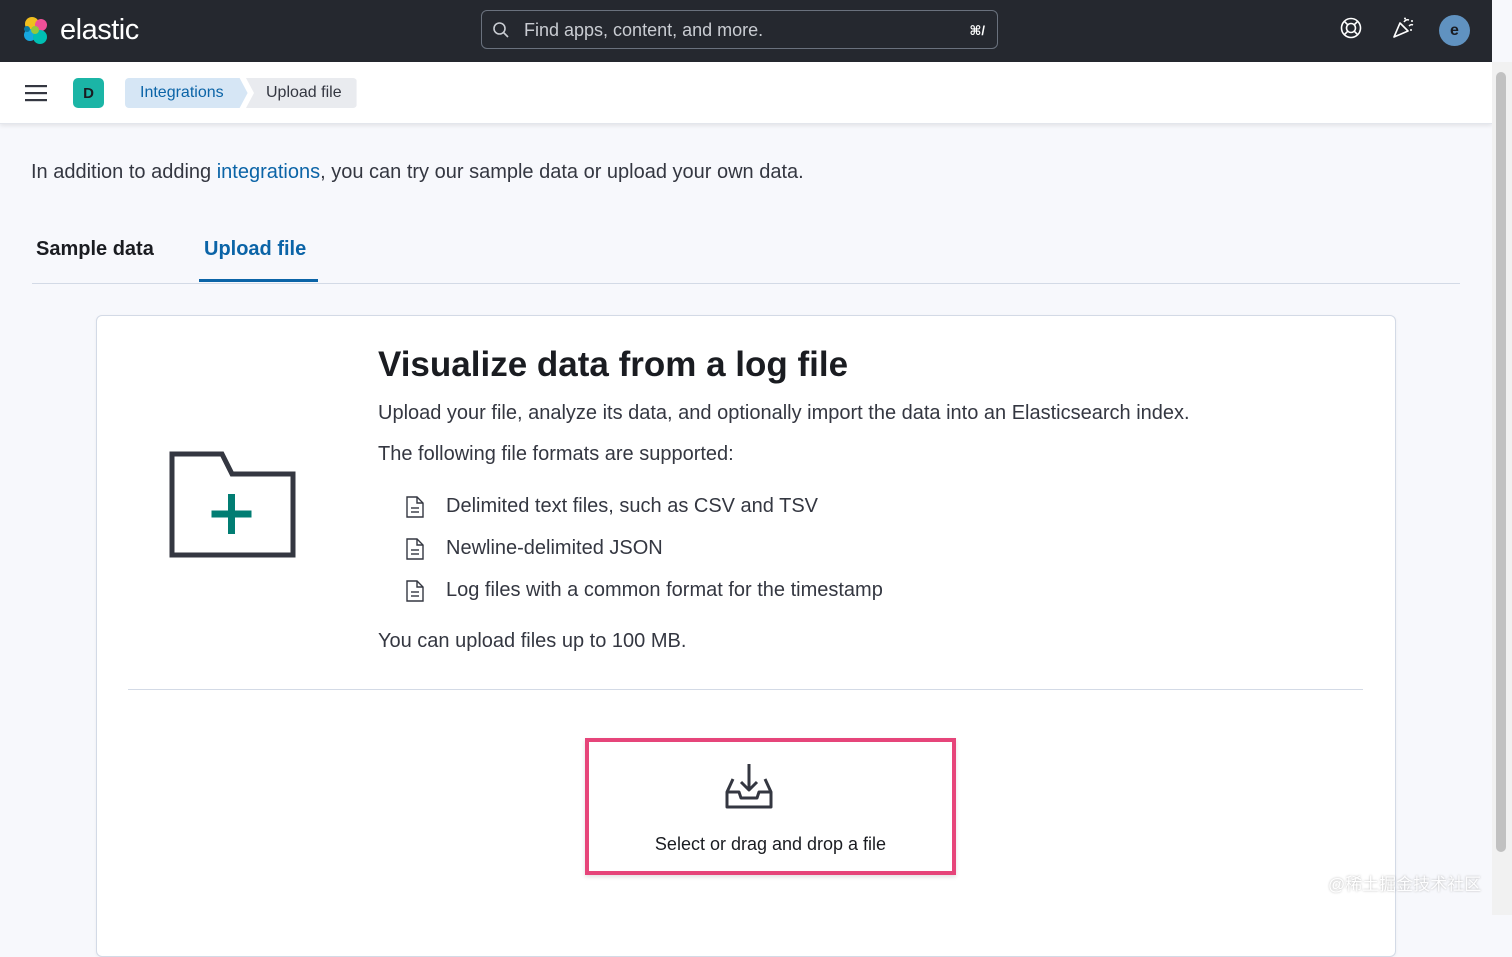 The height and width of the screenshot is (957, 1512). I want to click on list-item: Newline-delimited JSON, so click(534, 548).